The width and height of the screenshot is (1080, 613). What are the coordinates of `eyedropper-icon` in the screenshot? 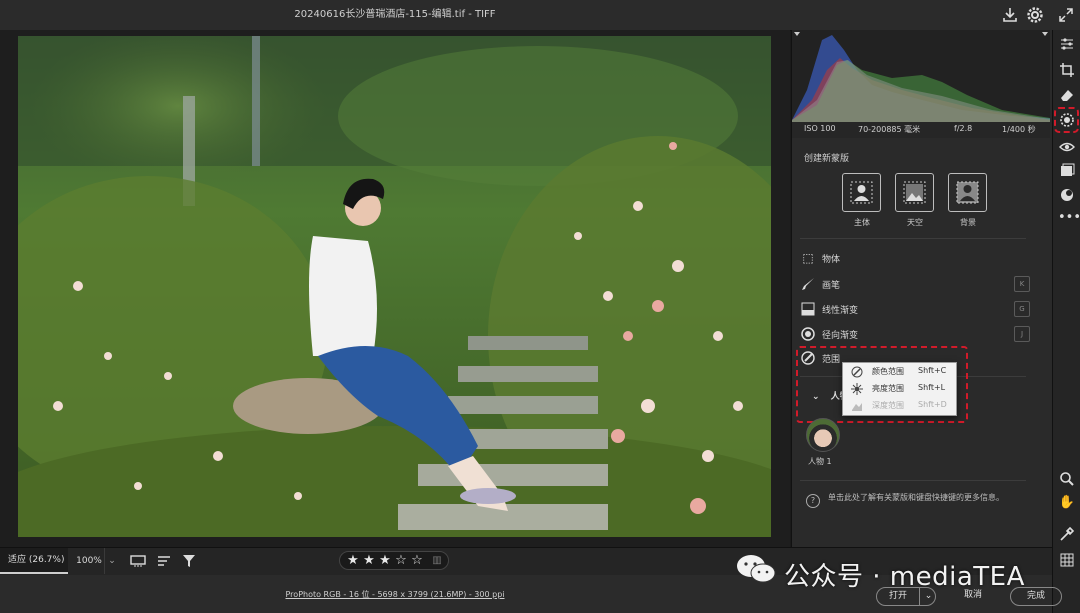 It's located at (1067, 534).